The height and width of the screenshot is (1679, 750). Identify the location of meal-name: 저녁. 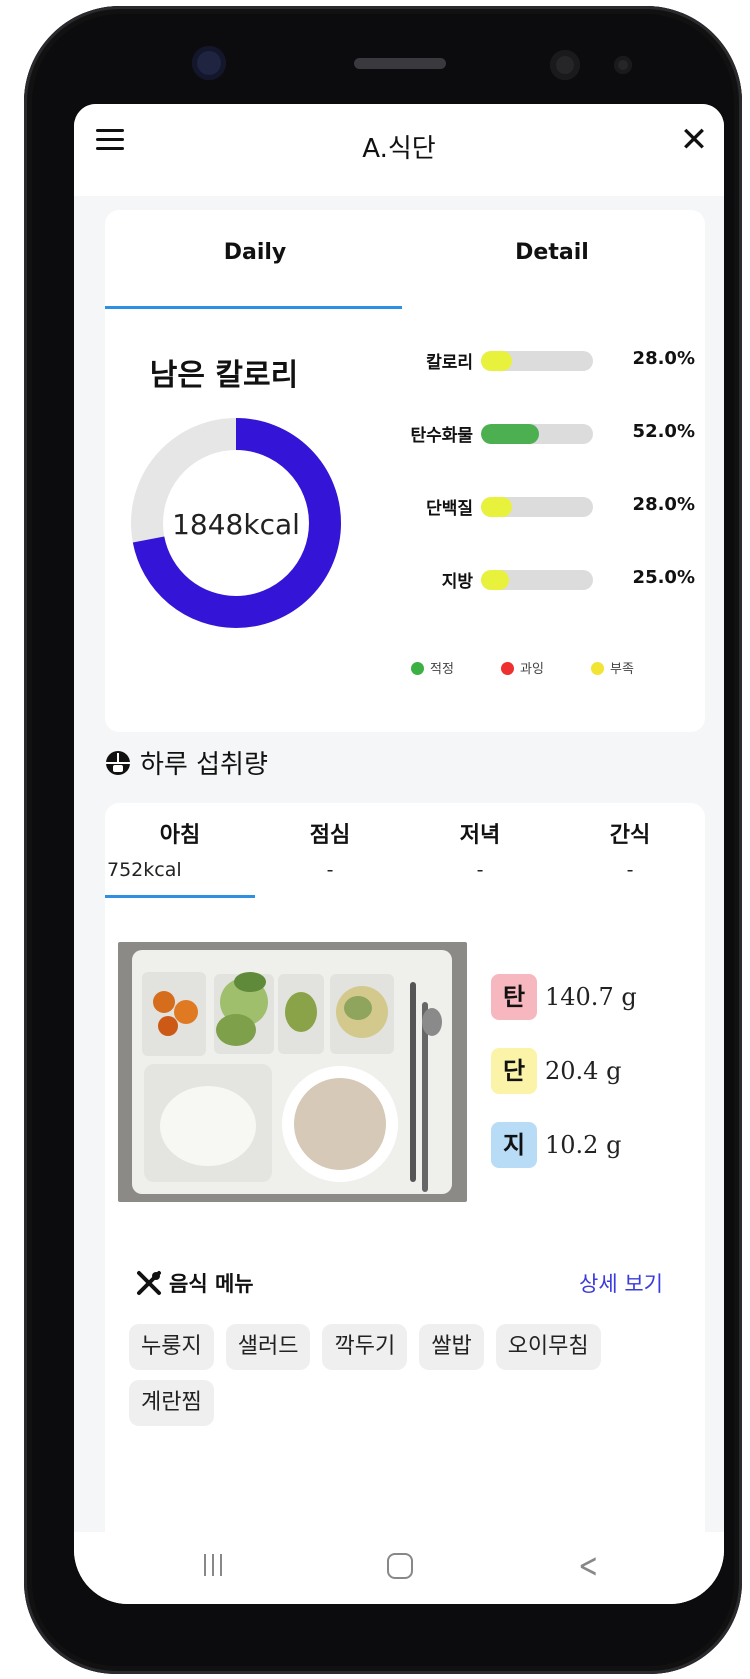
(480, 835).